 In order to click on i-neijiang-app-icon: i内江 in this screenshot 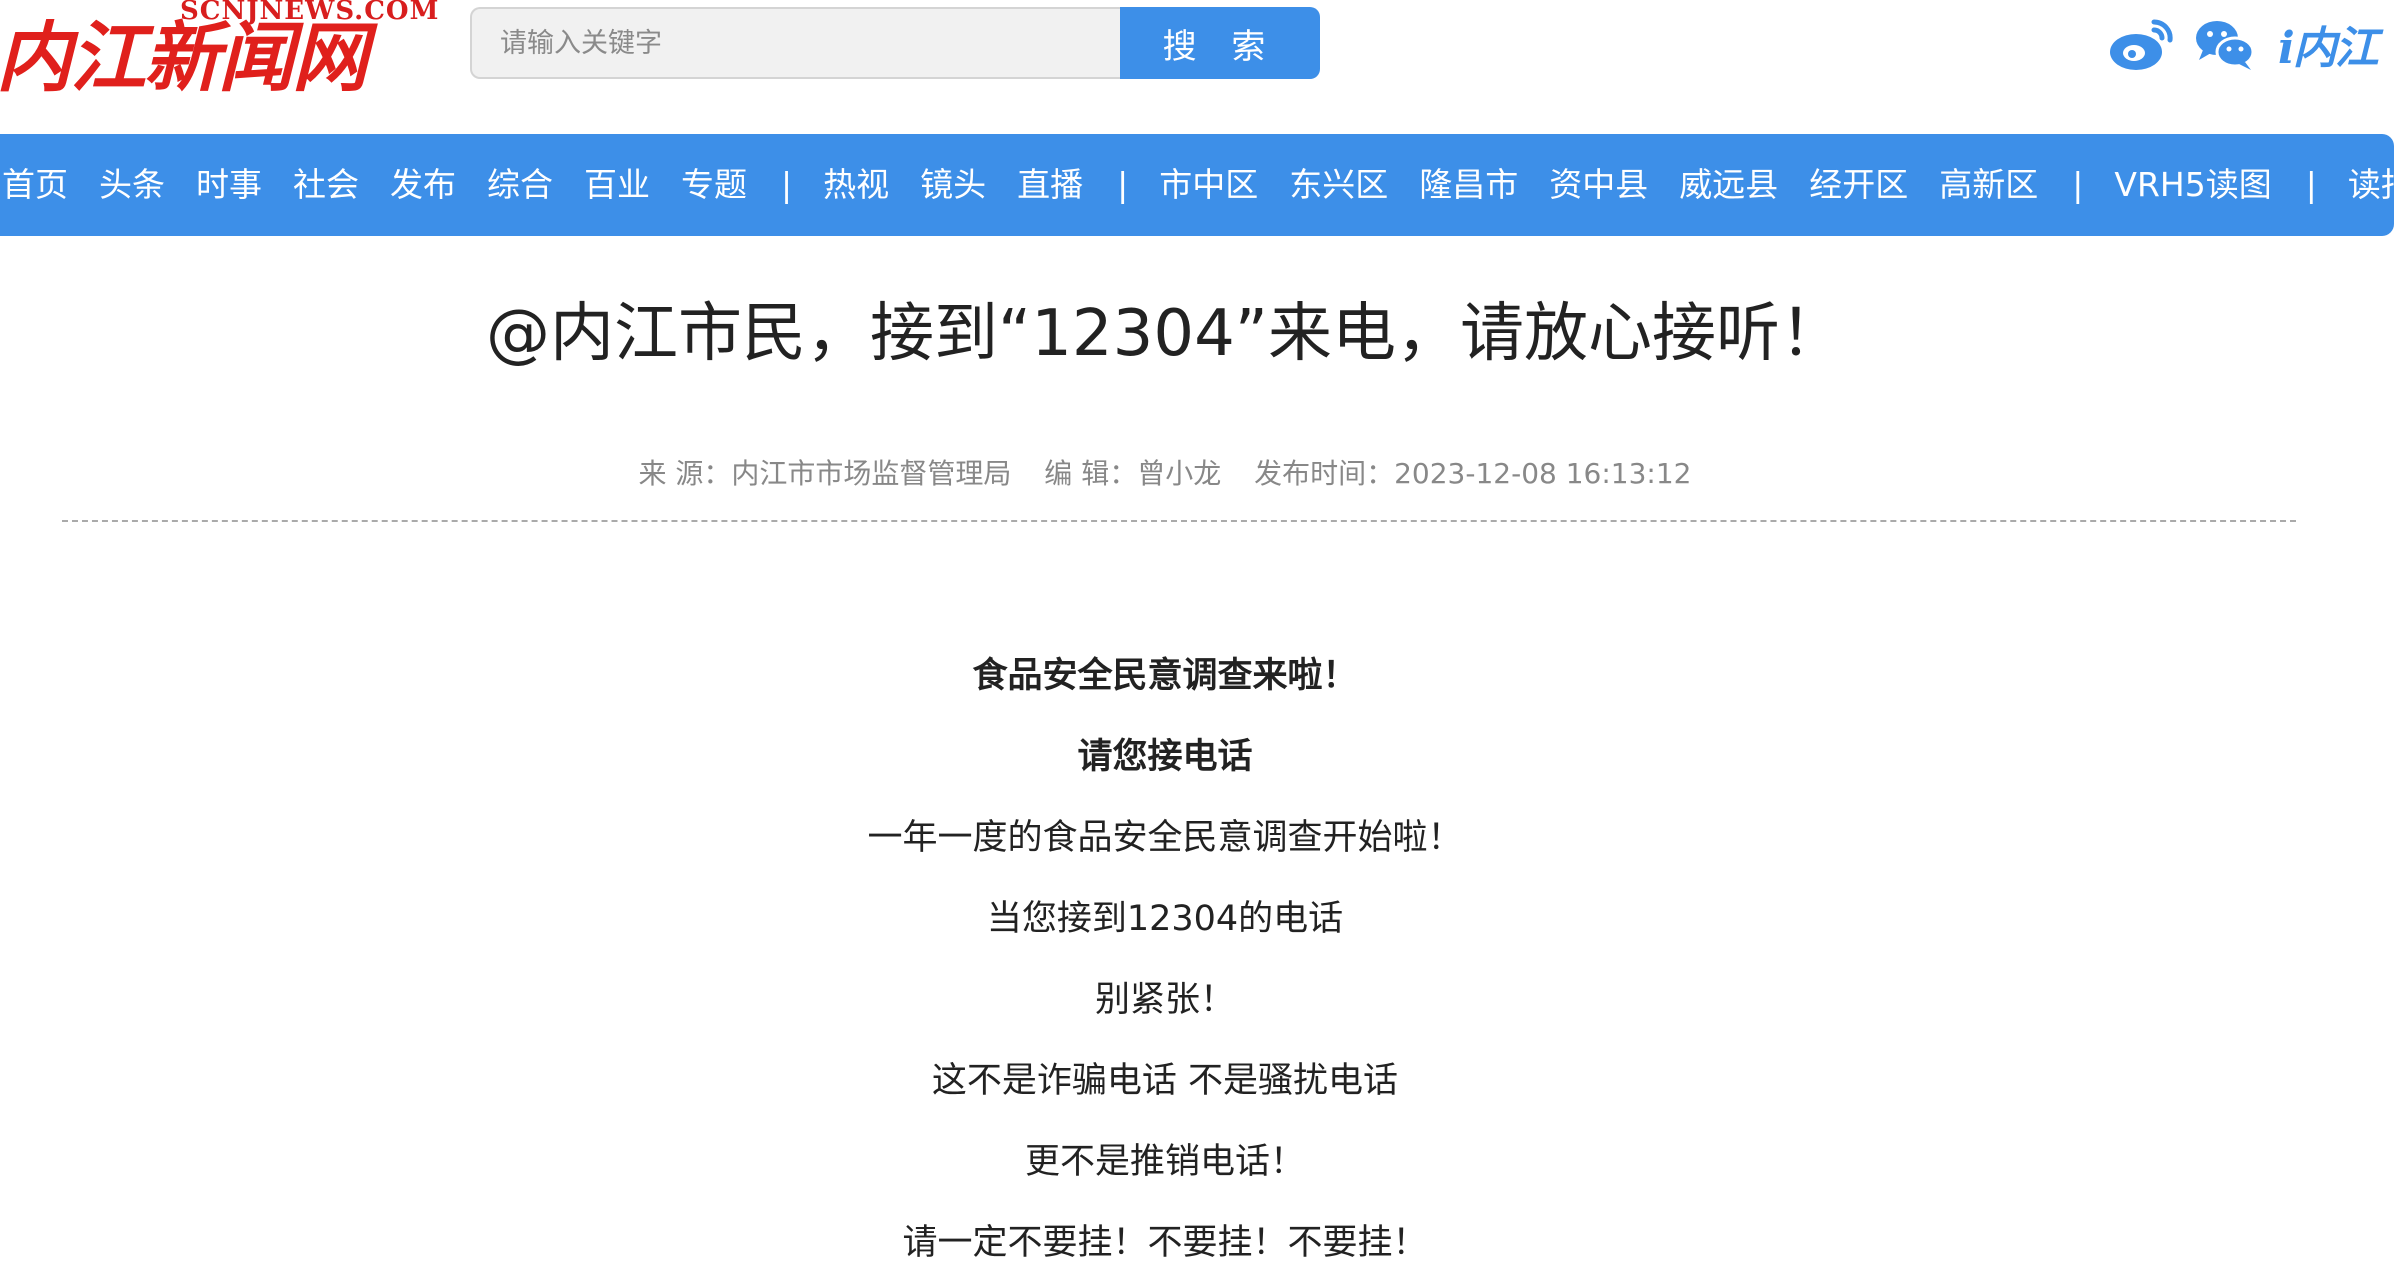, I will do `click(2328, 44)`.